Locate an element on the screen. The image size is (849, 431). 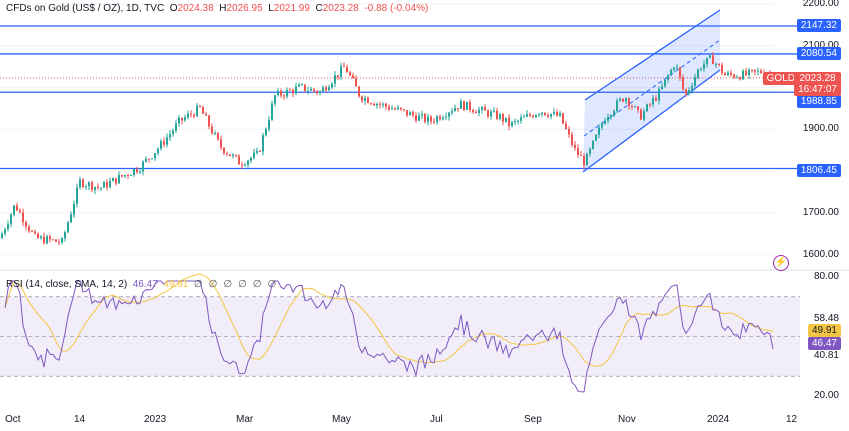
rsi-tick: 40.81 is located at coordinates (826, 355).